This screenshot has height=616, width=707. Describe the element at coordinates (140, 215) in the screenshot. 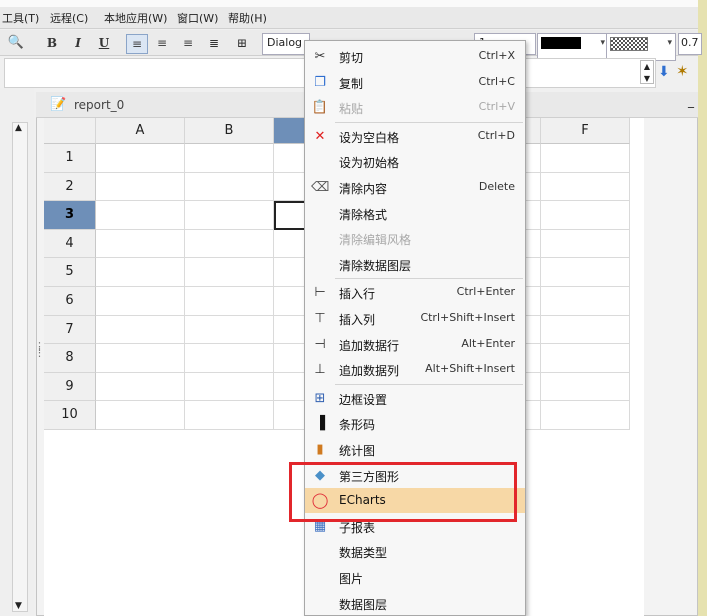

I see `cell-a3` at that location.